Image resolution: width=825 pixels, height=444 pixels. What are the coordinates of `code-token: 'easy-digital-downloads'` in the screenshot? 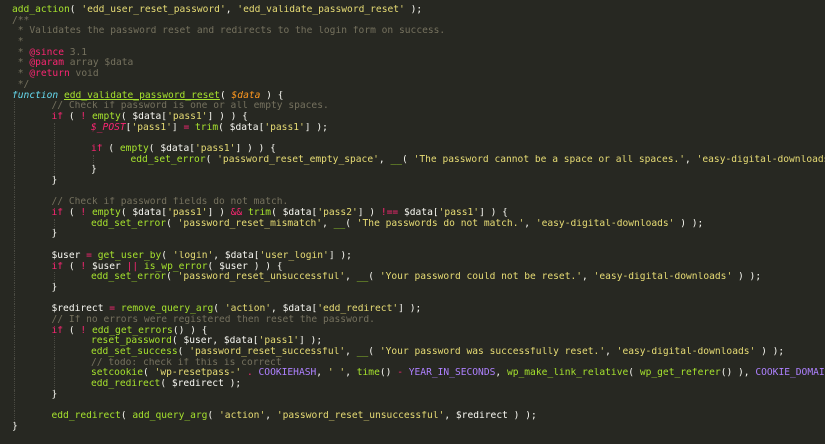 It's located at (760, 159).